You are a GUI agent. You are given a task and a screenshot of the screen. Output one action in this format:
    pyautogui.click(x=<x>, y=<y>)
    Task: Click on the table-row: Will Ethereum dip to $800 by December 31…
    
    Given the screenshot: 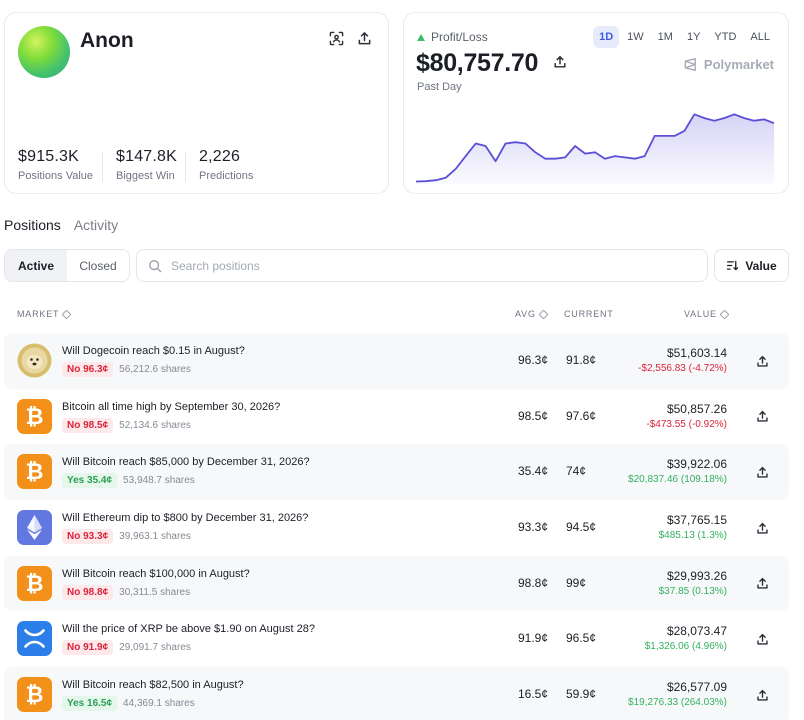 What is the action you would take?
    pyautogui.click(x=396, y=528)
    